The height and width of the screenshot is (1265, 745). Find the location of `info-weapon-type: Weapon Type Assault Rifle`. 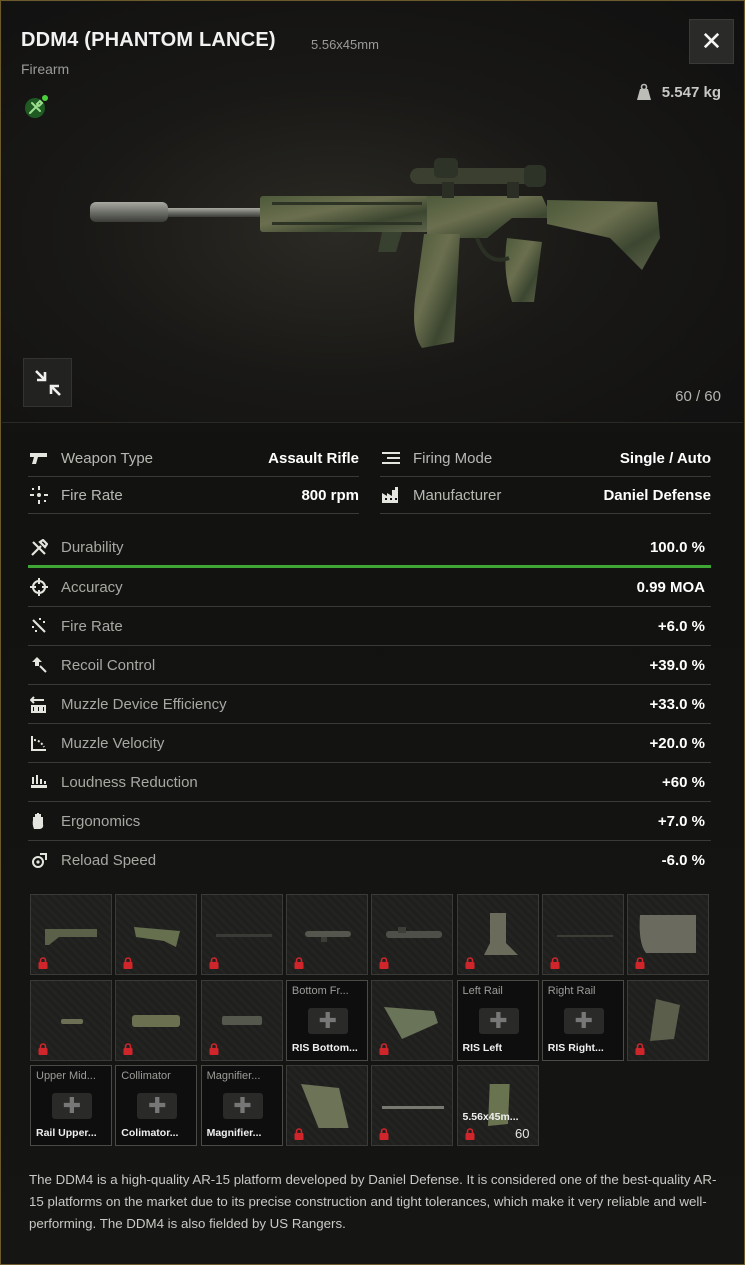

info-weapon-type: Weapon Type Assault Rifle is located at coordinates (193, 458).